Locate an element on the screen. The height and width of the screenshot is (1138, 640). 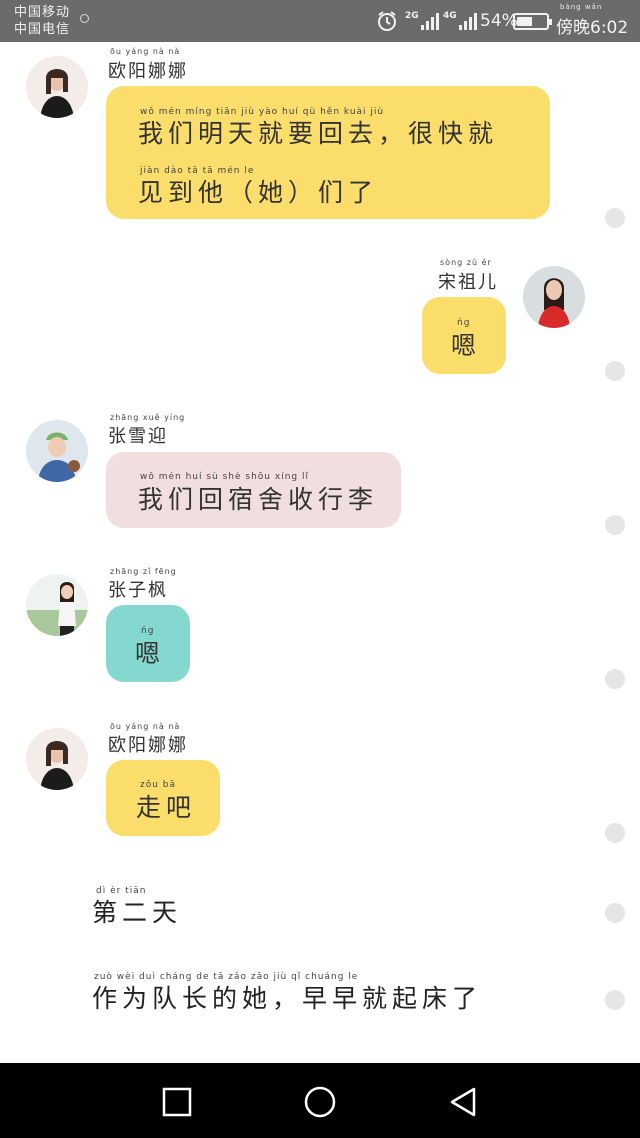
message-text: 我们明天就要回去，很快就 is located at coordinates (318, 133).